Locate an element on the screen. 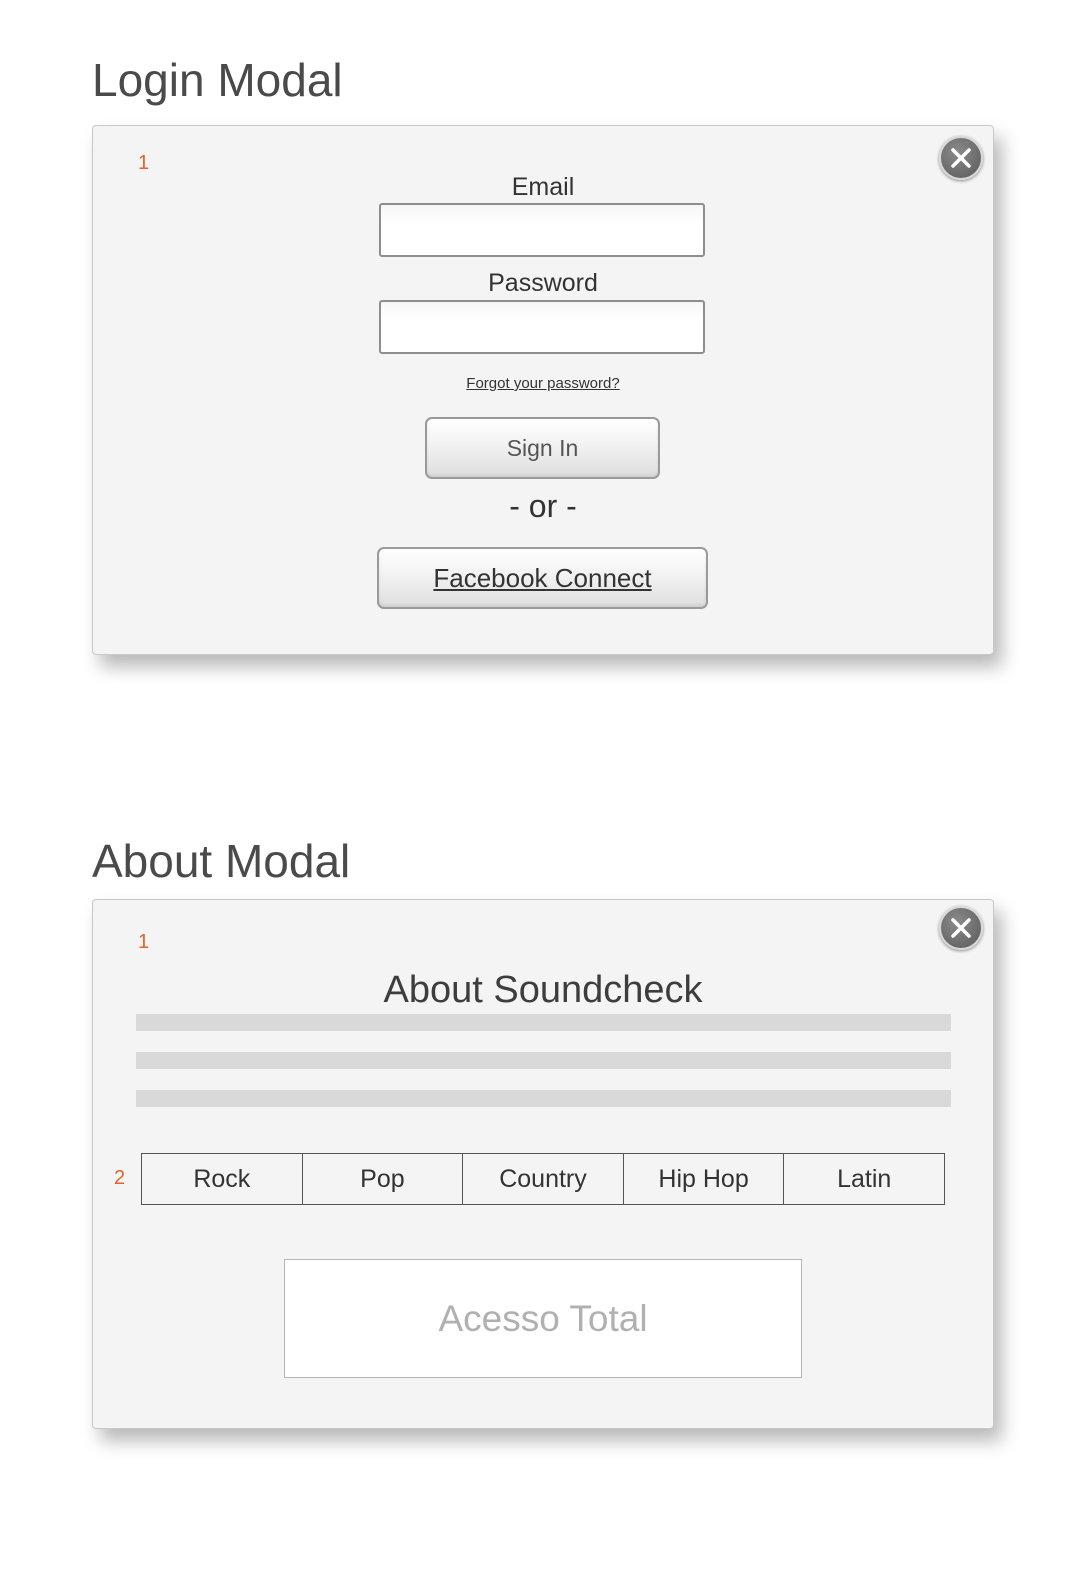 The height and width of the screenshot is (1582, 1082). password-field is located at coordinates (542, 327).